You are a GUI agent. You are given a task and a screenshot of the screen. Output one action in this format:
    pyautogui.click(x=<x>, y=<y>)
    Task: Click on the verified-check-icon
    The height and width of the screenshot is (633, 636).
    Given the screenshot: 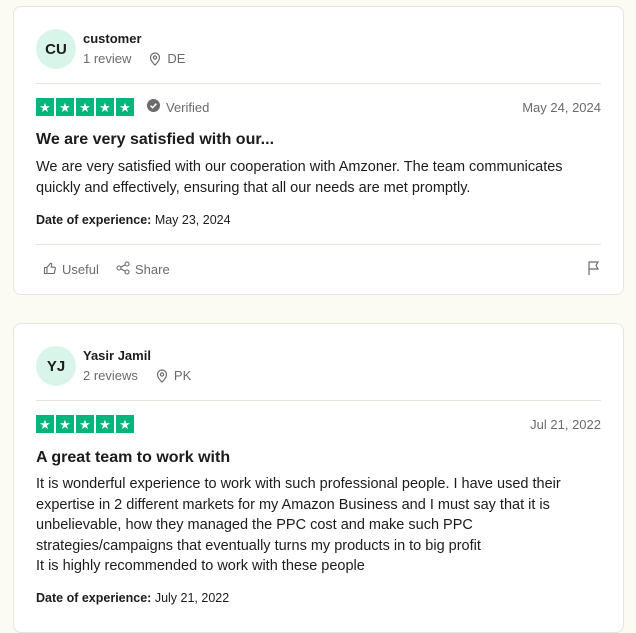 What is the action you would take?
    pyautogui.click(x=153, y=107)
    